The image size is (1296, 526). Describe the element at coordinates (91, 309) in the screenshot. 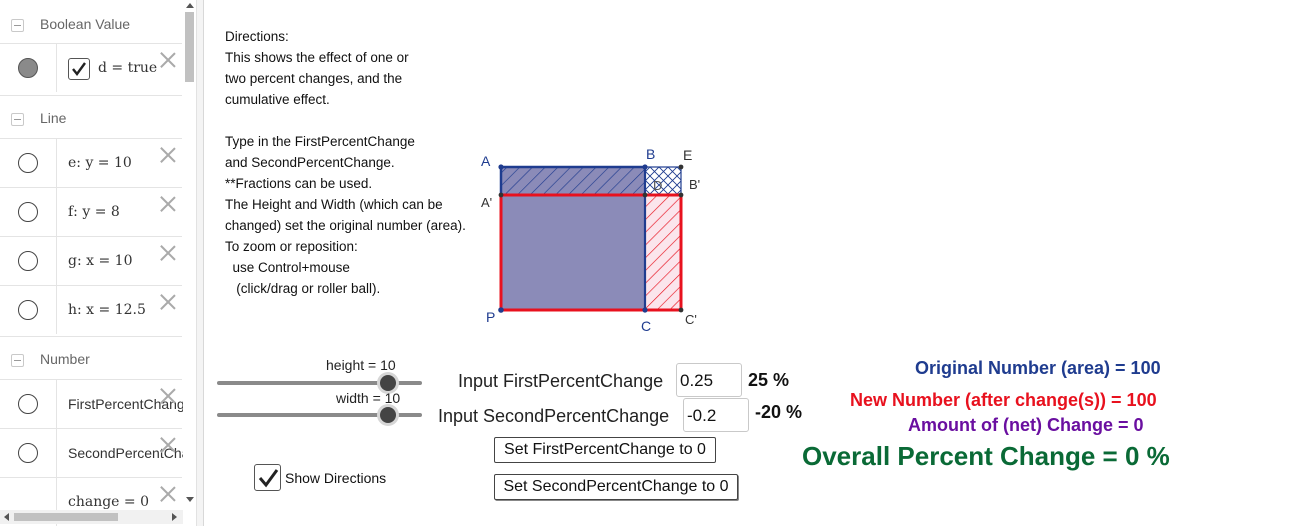

I see `algebra-row-h: h: x = 12.5` at that location.